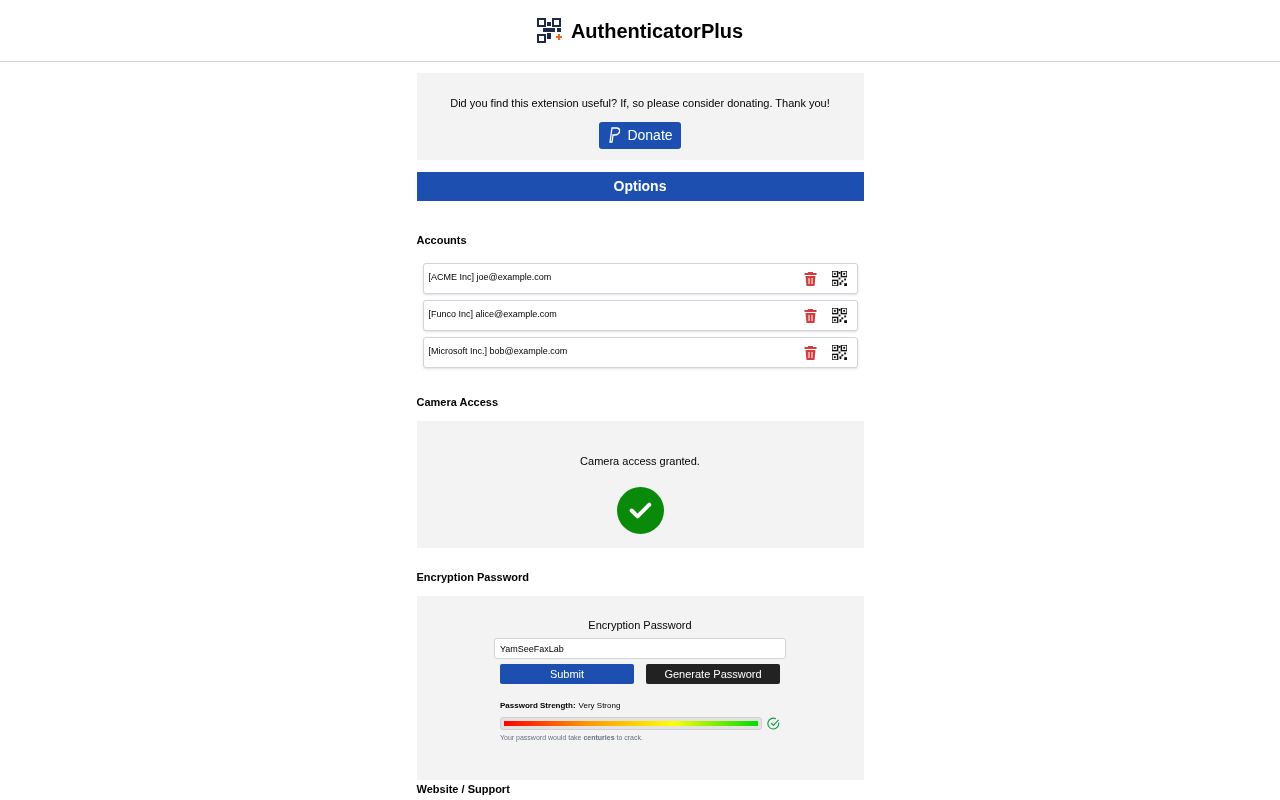 This screenshot has width=1280, height=800. What do you see at coordinates (458, 402) in the screenshot?
I see `section-heading: Camera Access` at bounding box center [458, 402].